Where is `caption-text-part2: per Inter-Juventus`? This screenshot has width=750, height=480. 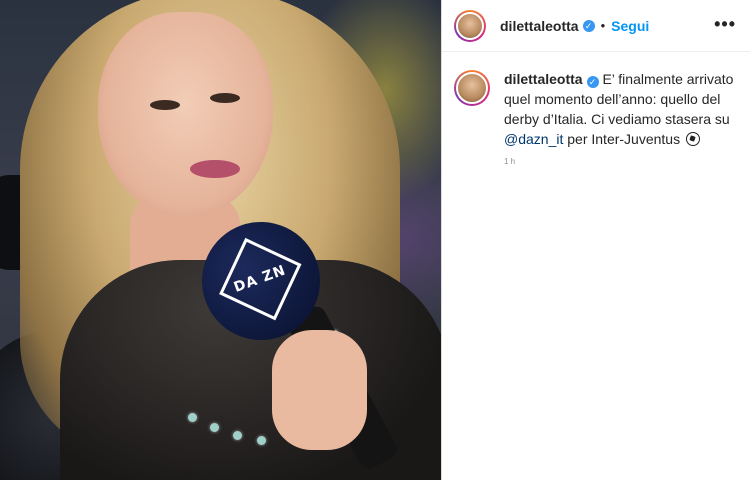
caption-text-part2: per Inter-Juventus is located at coordinates (623, 139).